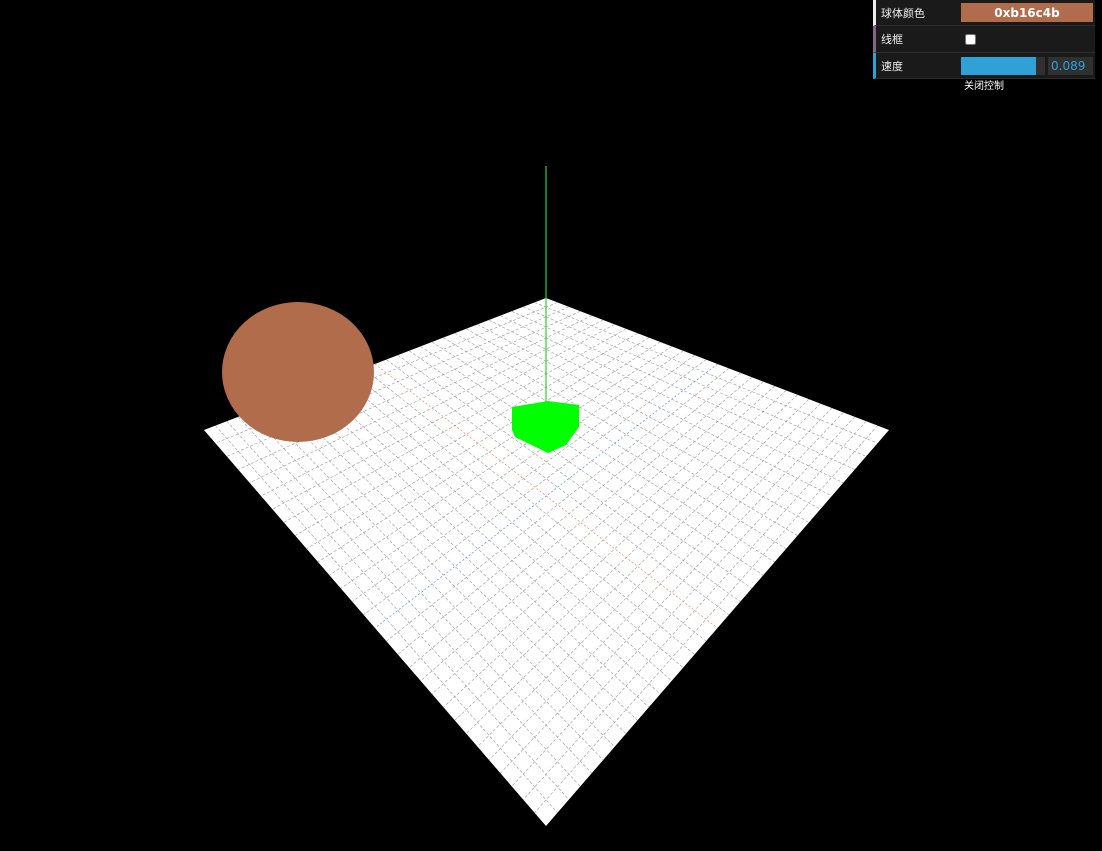 The height and width of the screenshot is (851, 1102). I want to click on sphere-color-label: 球体颜色, so click(903, 13).